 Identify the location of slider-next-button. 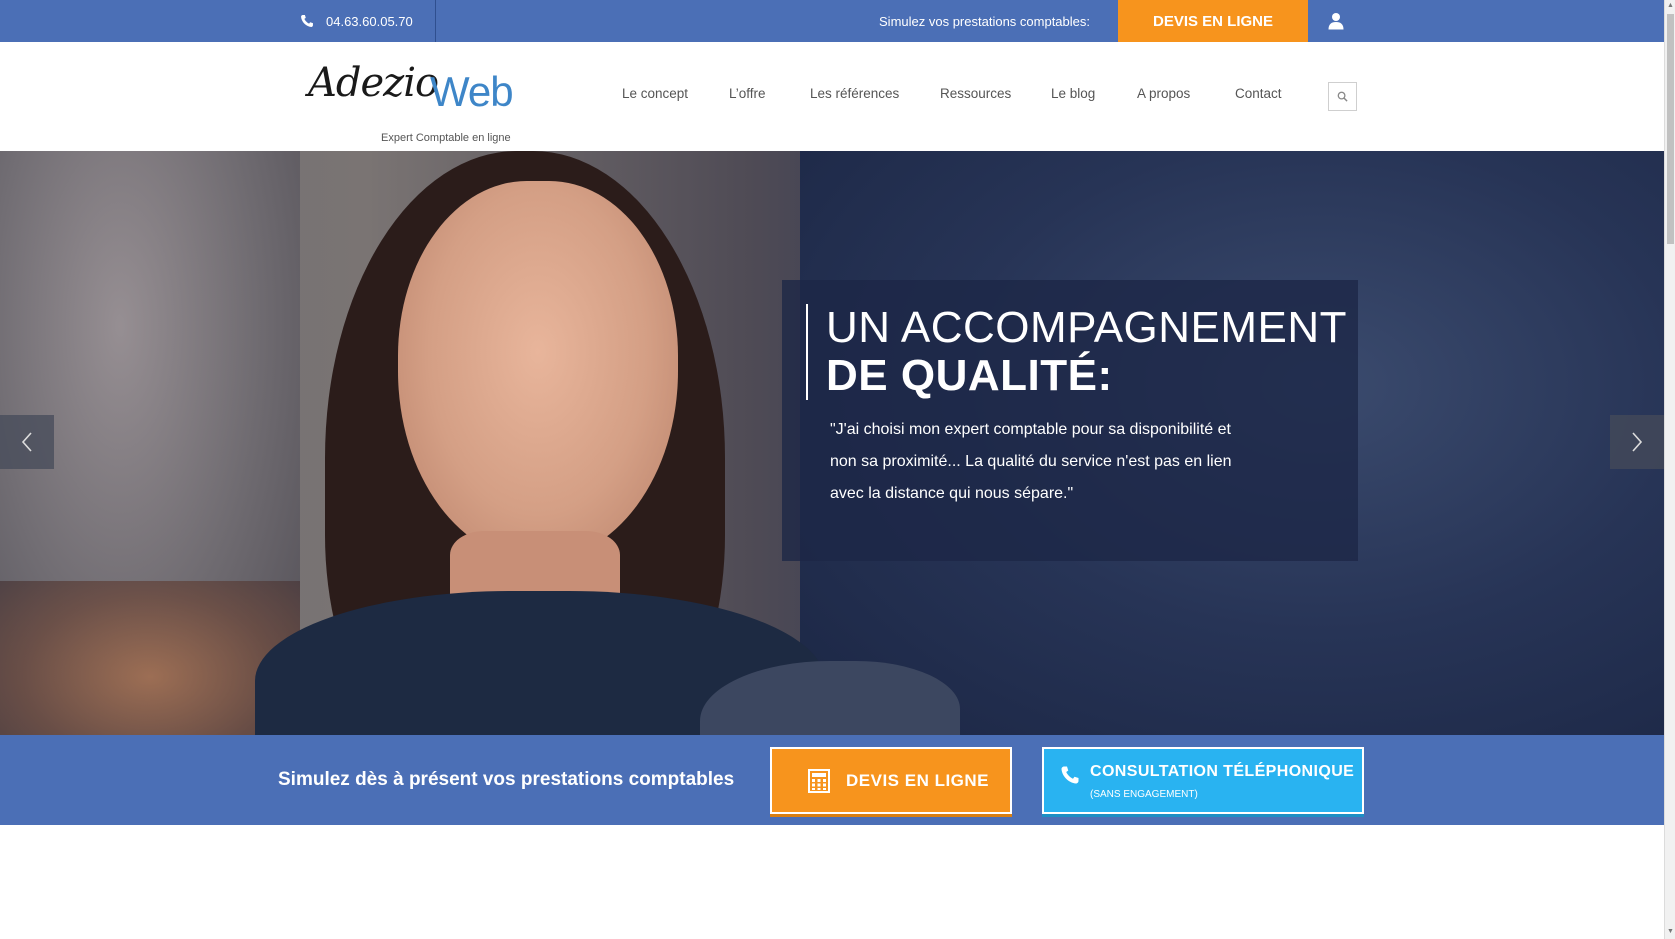
(1637, 442).